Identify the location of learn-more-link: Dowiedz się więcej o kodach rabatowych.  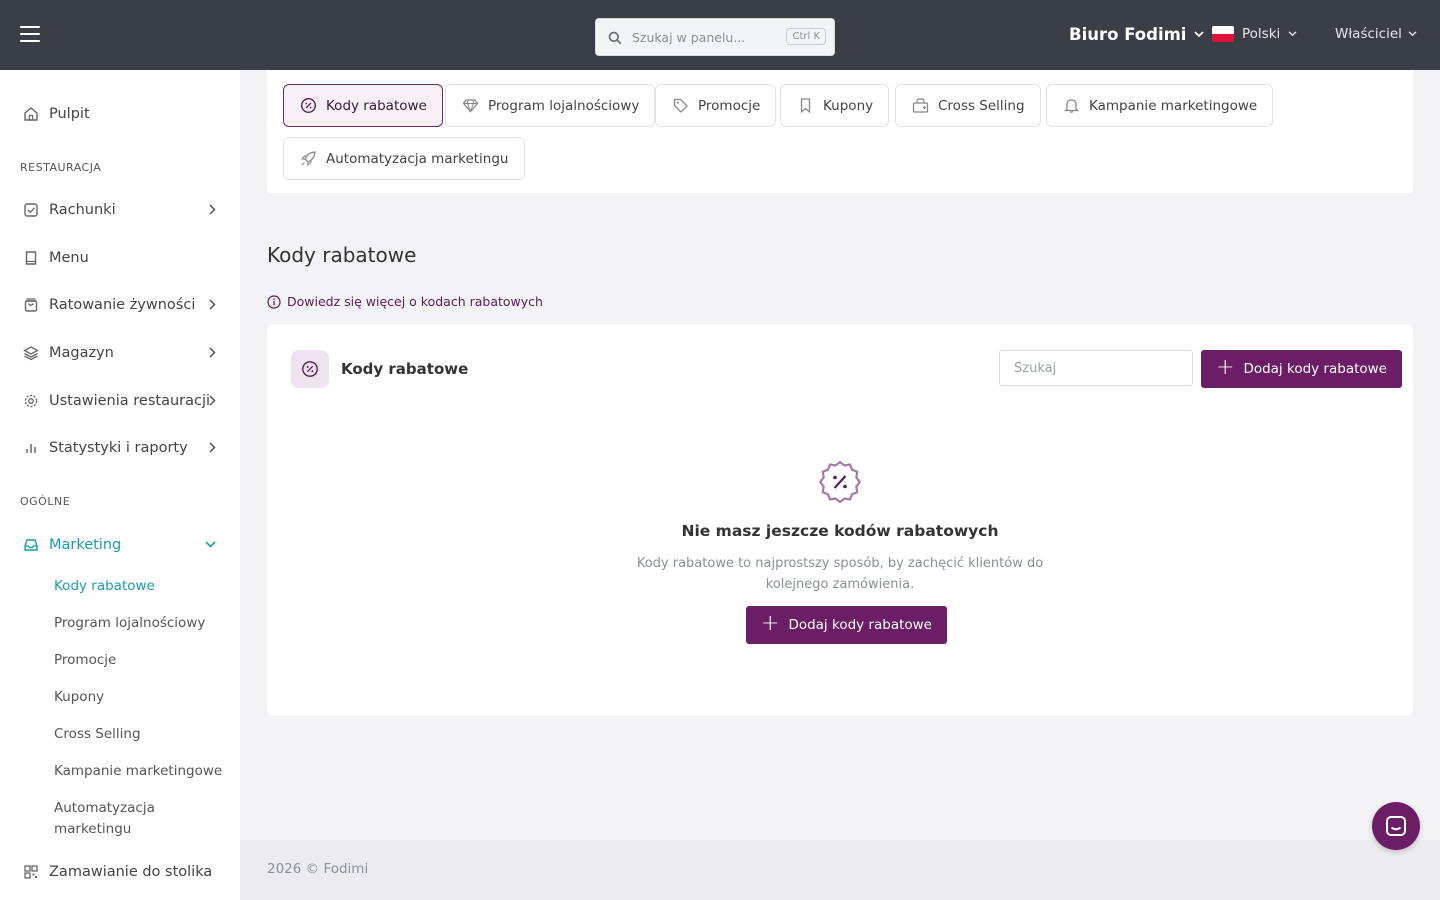
(405, 301).